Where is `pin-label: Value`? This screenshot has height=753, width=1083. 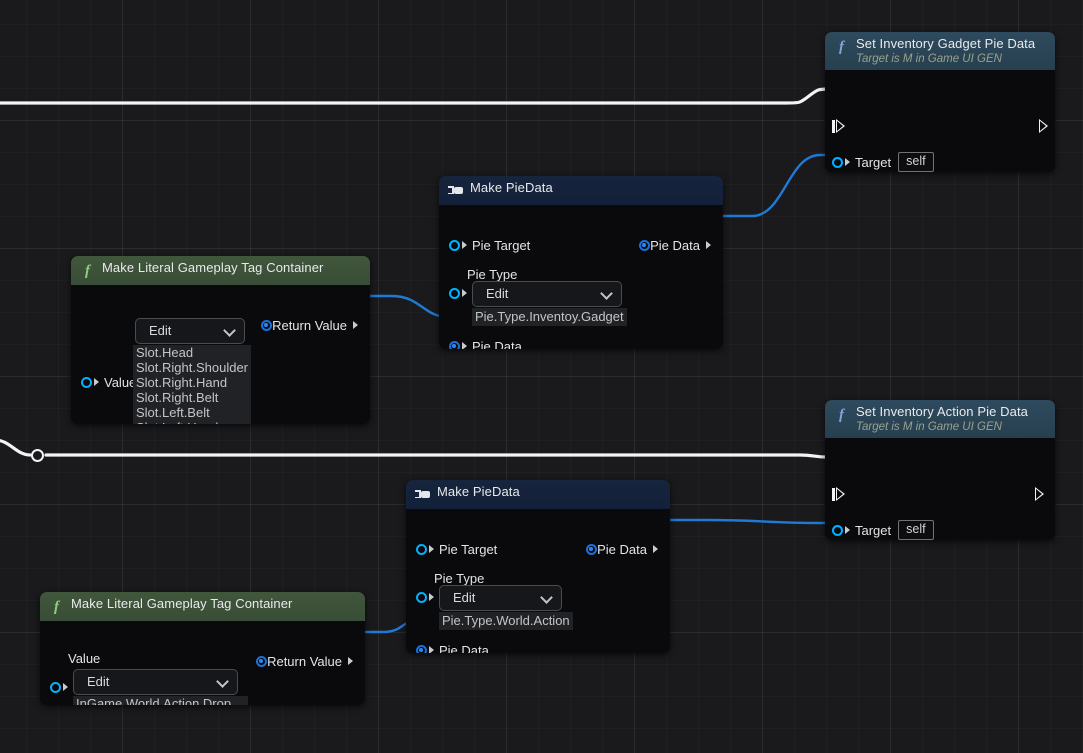
pin-label: Value is located at coordinates (120, 382).